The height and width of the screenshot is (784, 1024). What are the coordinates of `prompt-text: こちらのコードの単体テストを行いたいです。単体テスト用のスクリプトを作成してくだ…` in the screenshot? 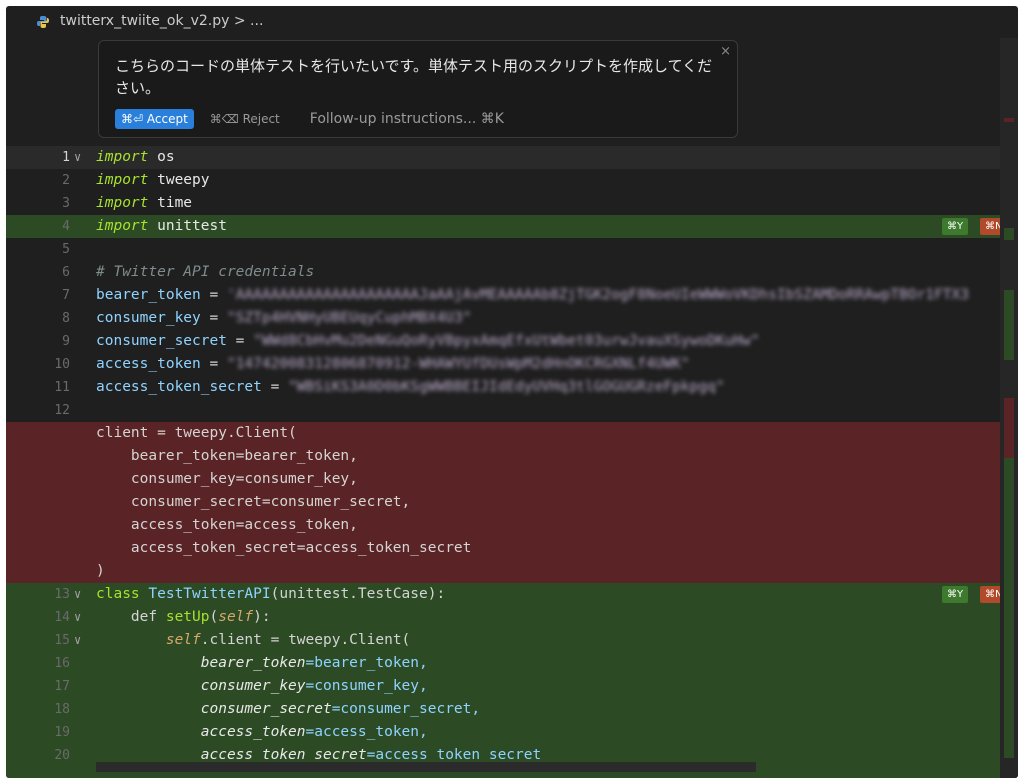 It's located at (414, 77).